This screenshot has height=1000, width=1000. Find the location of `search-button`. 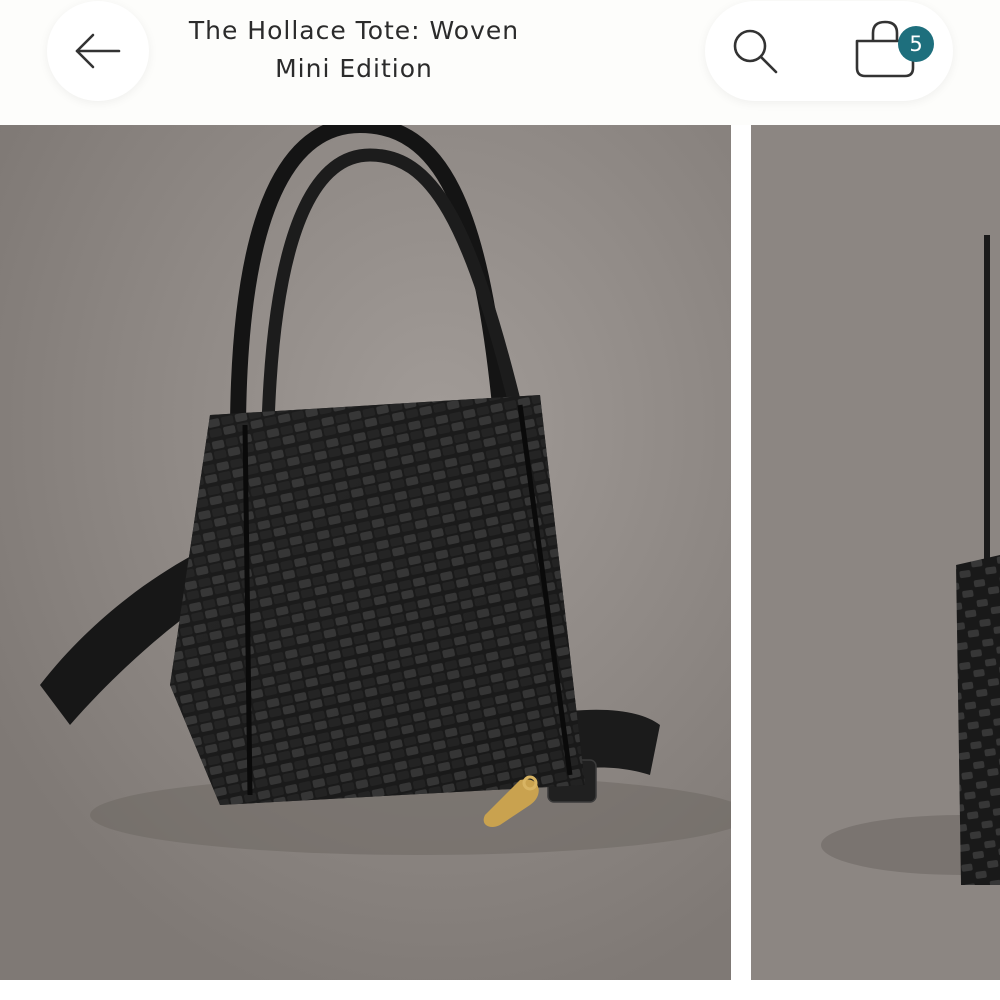

search-button is located at coordinates (755, 51).